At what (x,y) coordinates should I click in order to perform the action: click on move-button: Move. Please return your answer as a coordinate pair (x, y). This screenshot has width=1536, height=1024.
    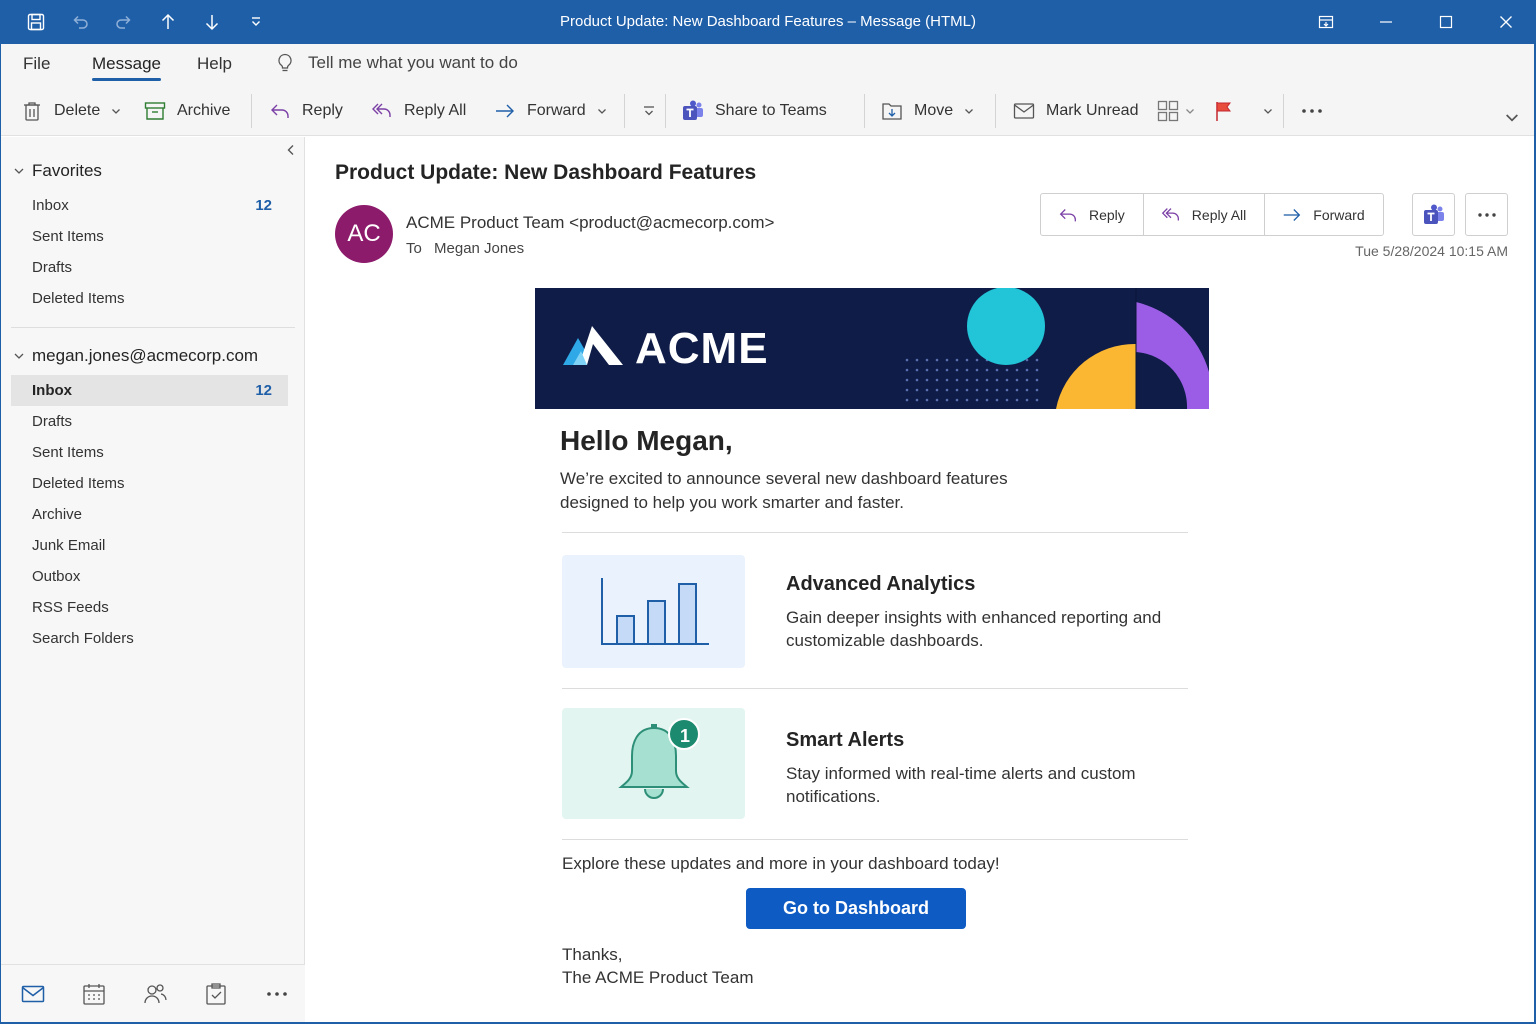
    Looking at the image, I should click on (927, 111).